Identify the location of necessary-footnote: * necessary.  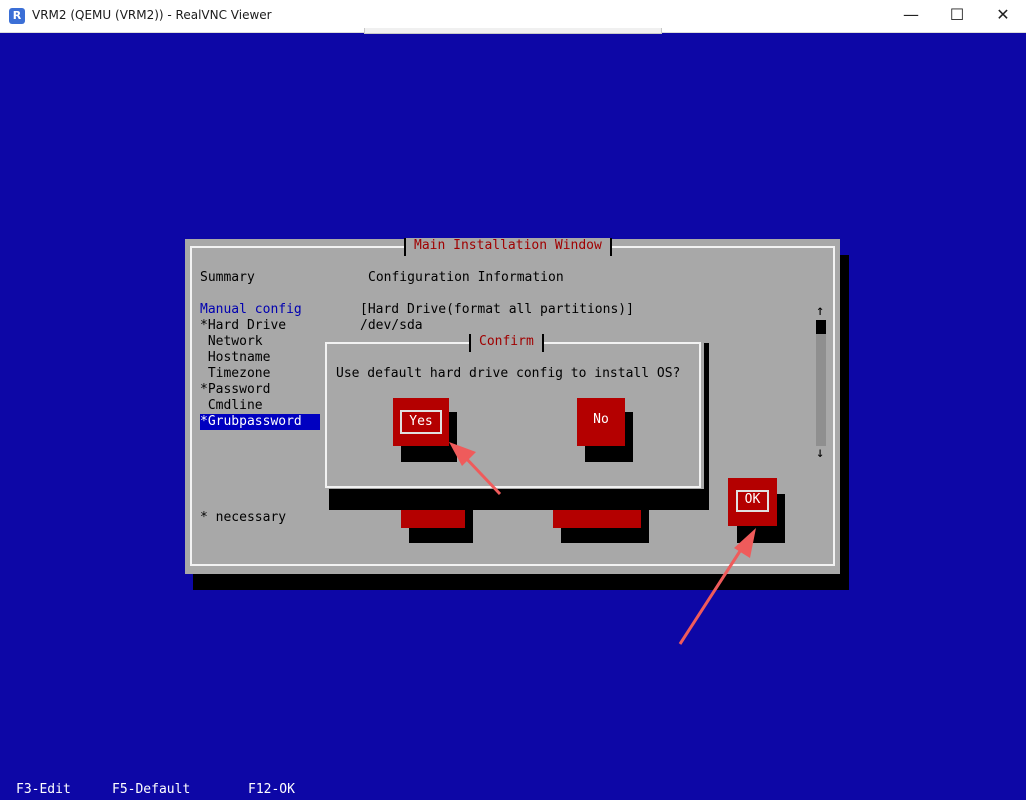
(243, 517).